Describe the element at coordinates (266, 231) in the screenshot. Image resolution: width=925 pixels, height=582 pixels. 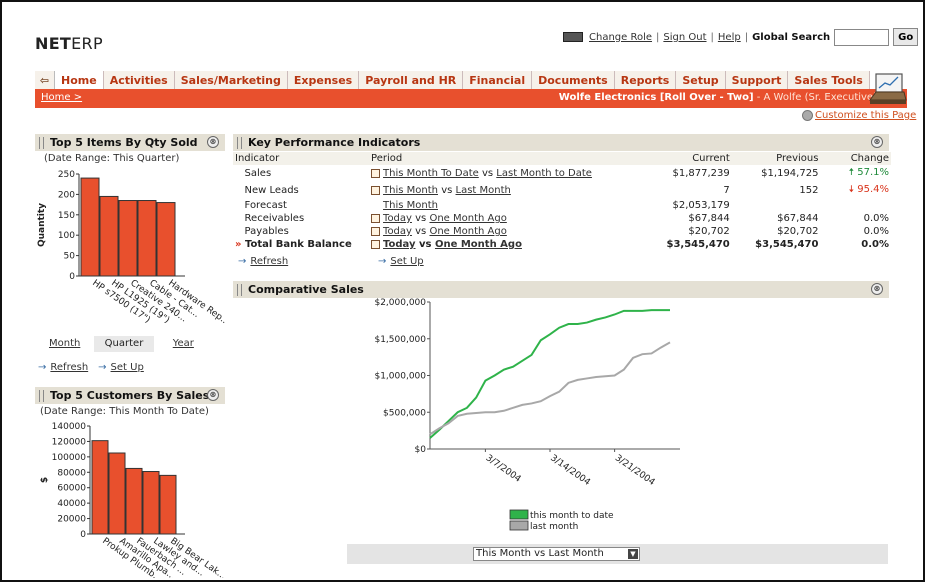
I see `kpi-indicator-label: Payables` at that location.